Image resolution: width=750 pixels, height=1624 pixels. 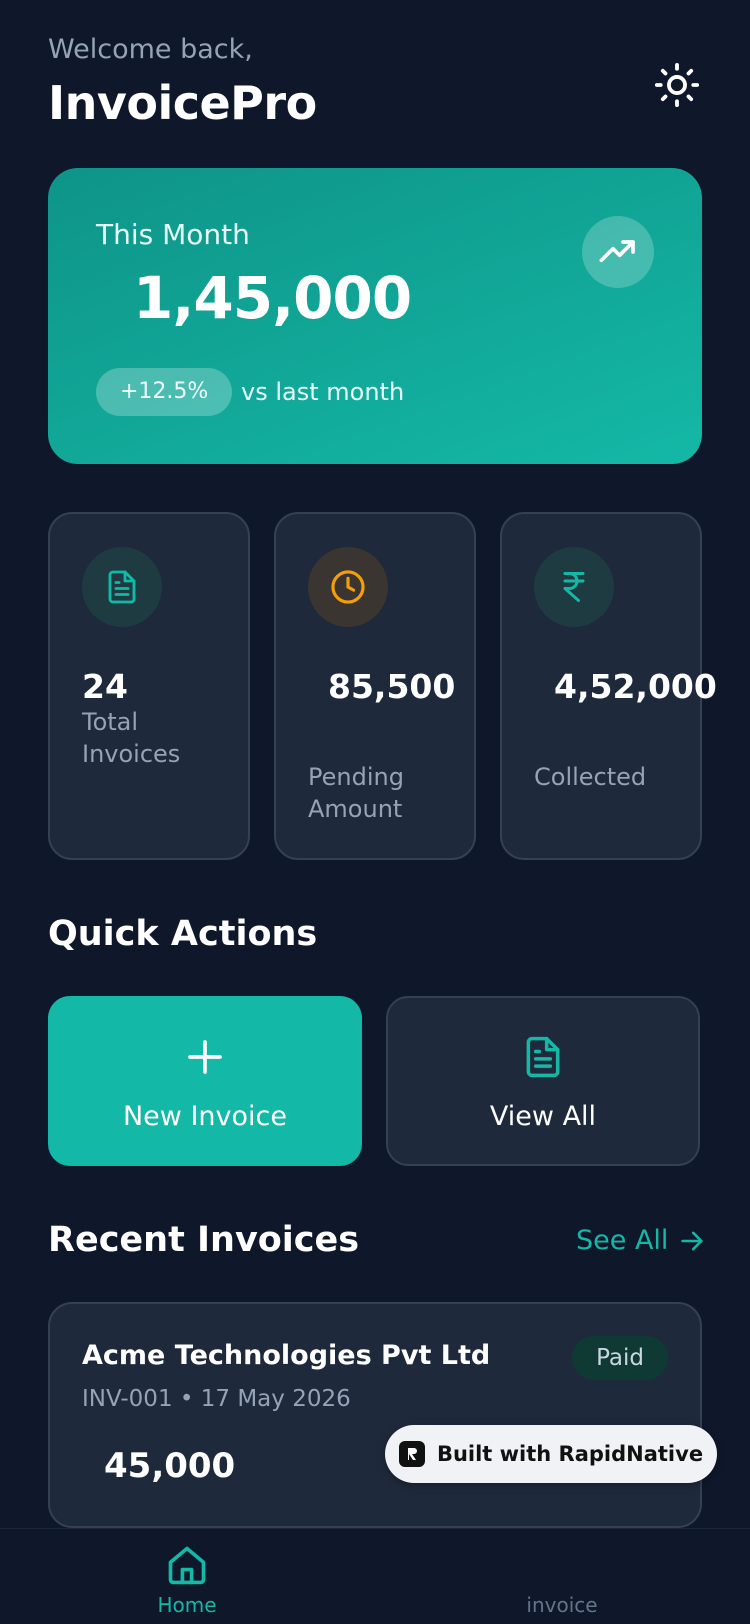 I want to click on view-all-button: View All, so click(x=543, y=1081).